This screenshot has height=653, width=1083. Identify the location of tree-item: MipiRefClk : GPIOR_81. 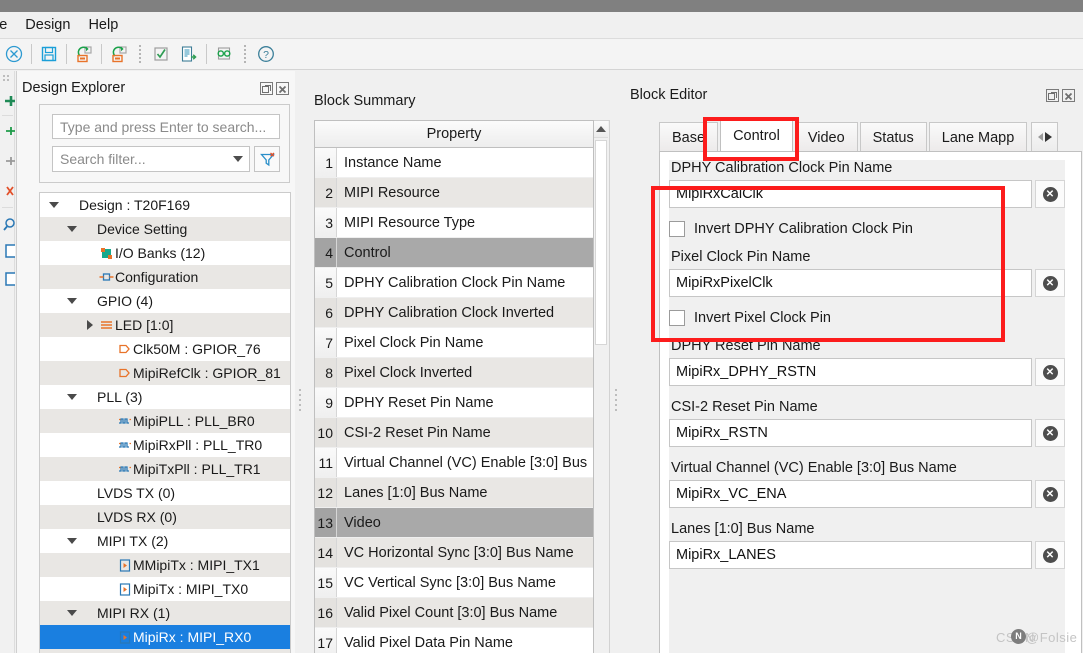
(165, 373).